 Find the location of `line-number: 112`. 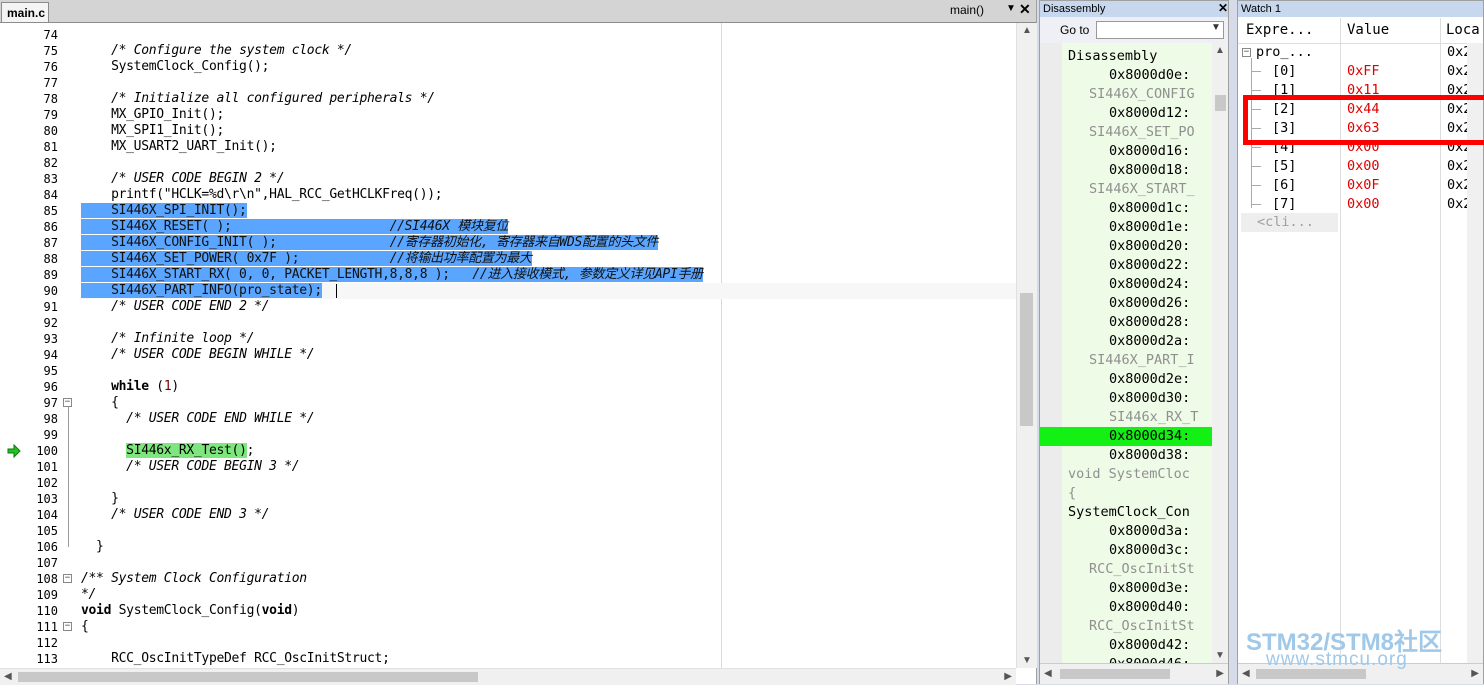

line-number: 112 is located at coordinates (29, 643).